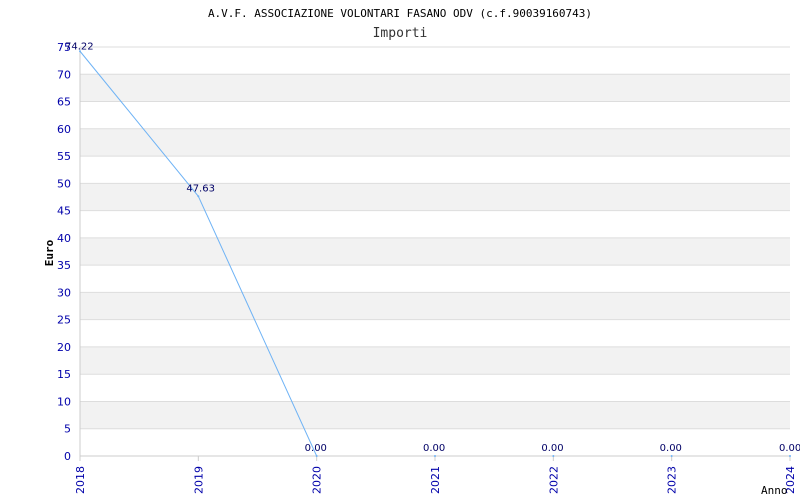 The height and width of the screenshot is (500, 800). I want to click on y-tick-label: 35, so click(64, 265).